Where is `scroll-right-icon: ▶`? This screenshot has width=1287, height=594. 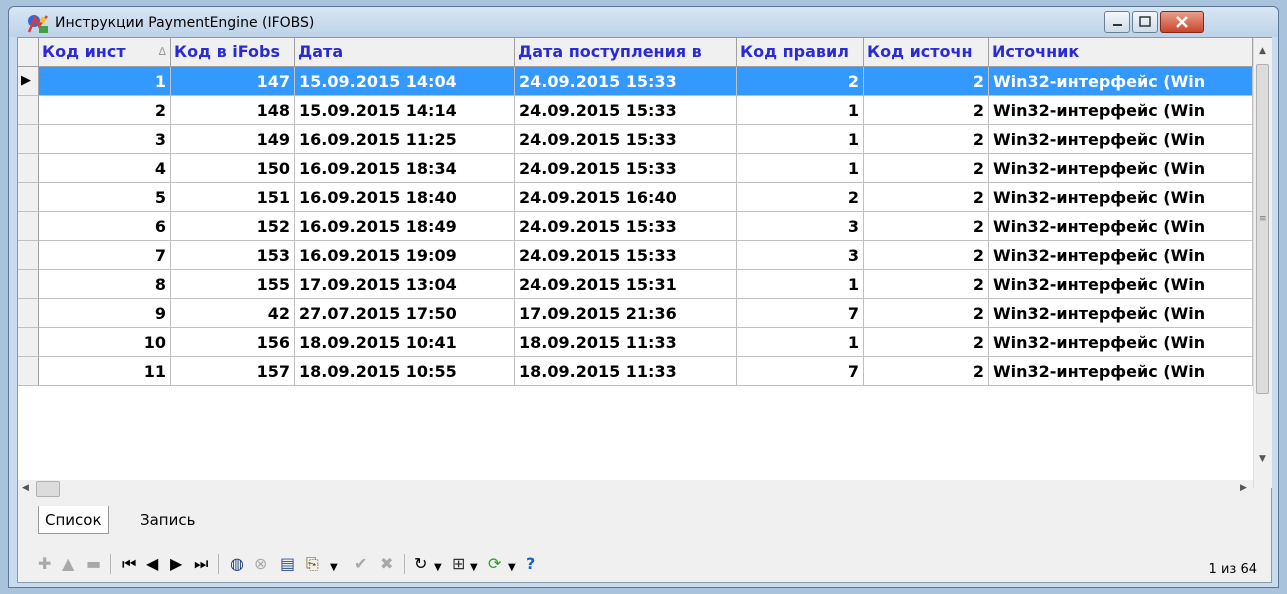
scroll-right-icon: ▶ is located at coordinates (1243, 488).